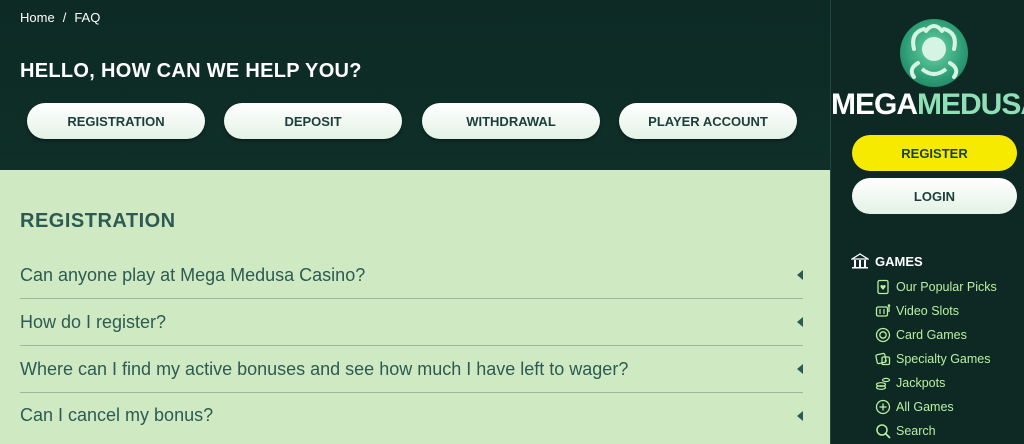 The width and height of the screenshot is (1024, 444). I want to click on logo-word-medusa: MEDUSA, so click(970, 104).